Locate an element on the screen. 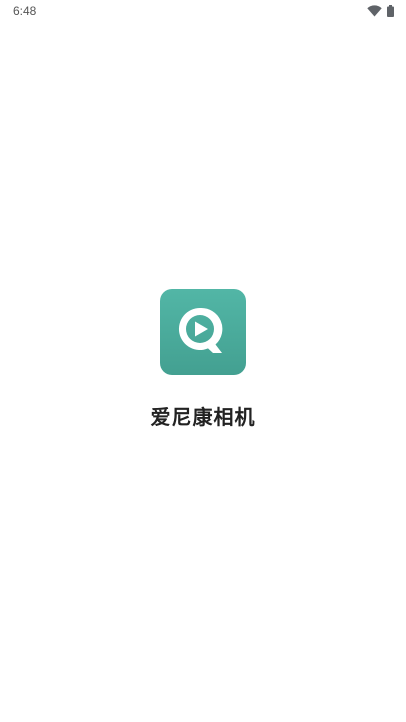 The image size is (406, 722). app-logo is located at coordinates (203, 332).